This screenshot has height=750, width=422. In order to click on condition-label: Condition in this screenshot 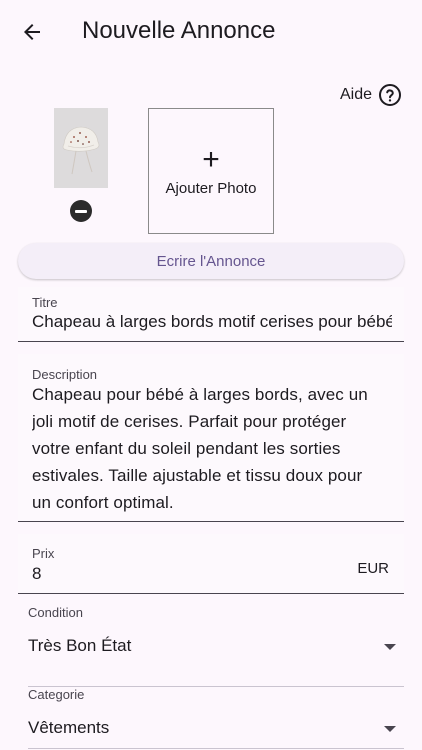, I will do `click(55, 612)`.